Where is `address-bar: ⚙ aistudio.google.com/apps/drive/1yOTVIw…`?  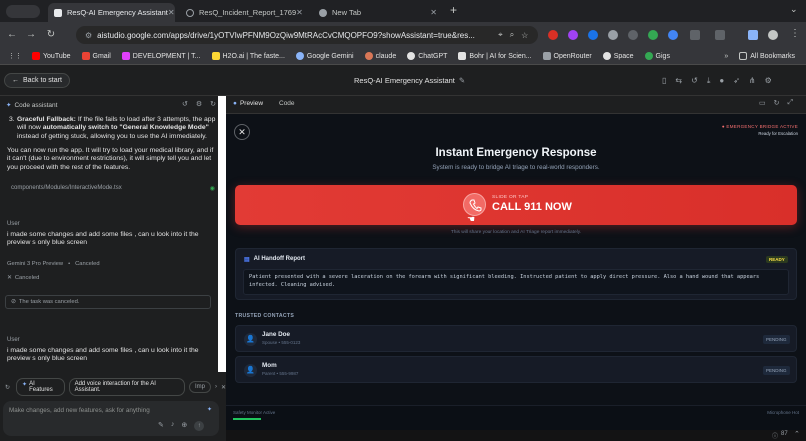 address-bar: ⚙ aistudio.google.com/apps/drive/1yOTVIw… is located at coordinates (307, 35).